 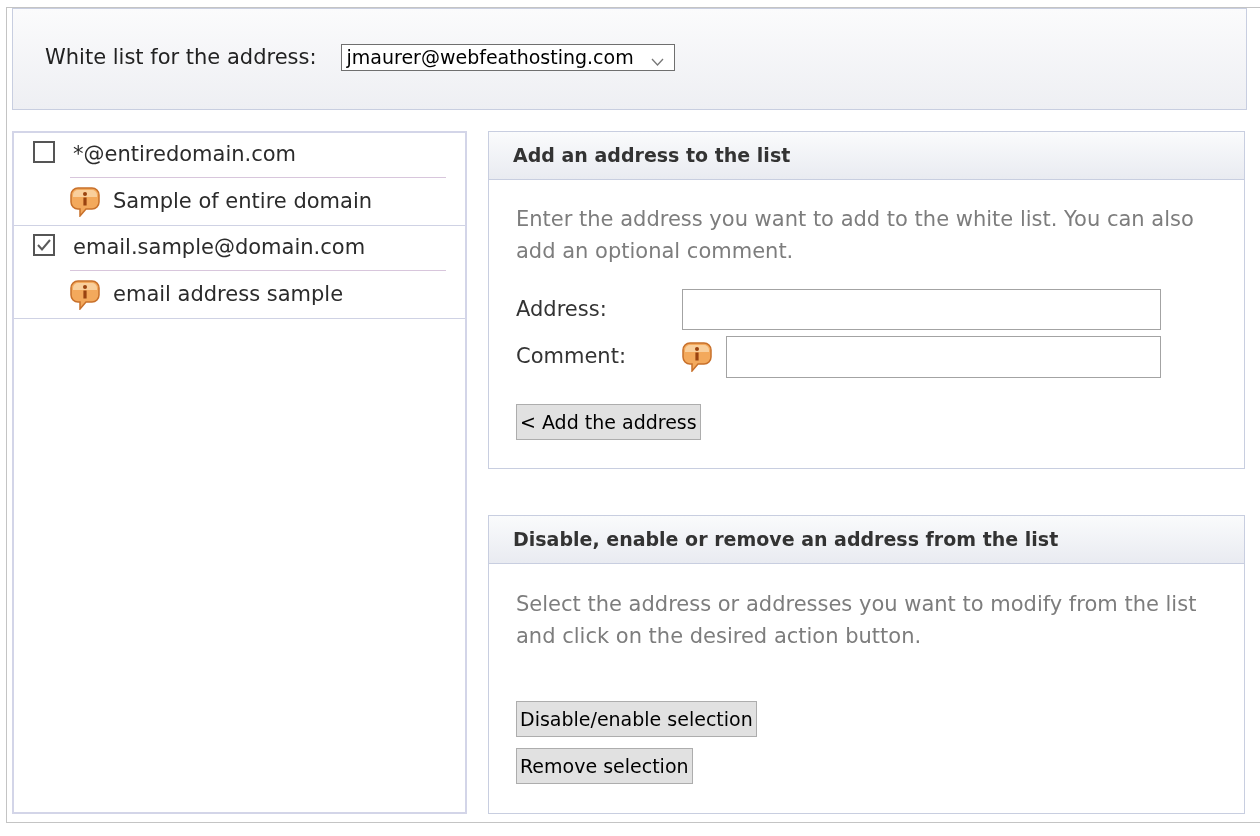 What do you see at coordinates (185, 155) in the screenshot?
I see `entry-address: *@entiredomain.com` at bounding box center [185, 155].